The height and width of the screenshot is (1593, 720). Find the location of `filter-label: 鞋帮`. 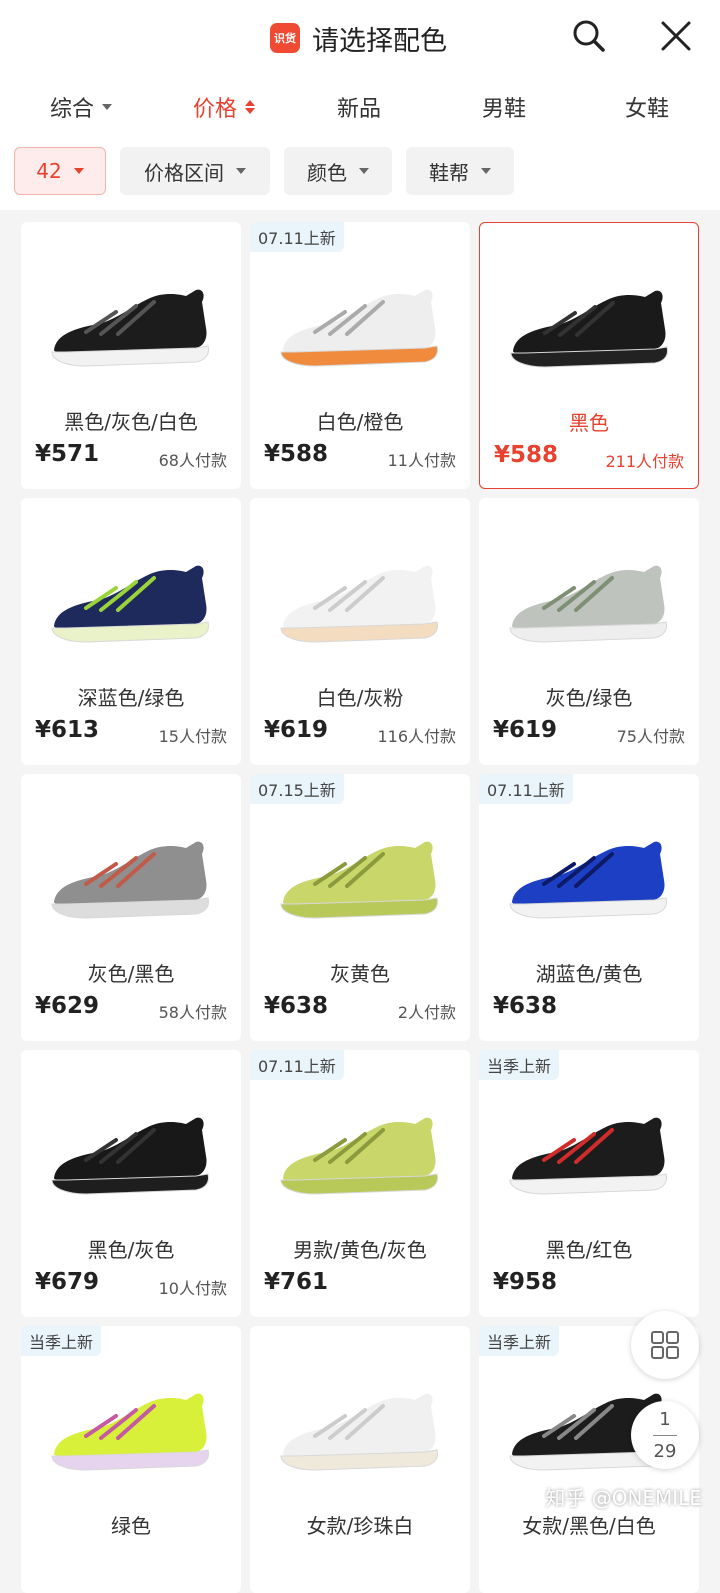

filter-label: 鞋帮 is located at coordinates (449, 172).